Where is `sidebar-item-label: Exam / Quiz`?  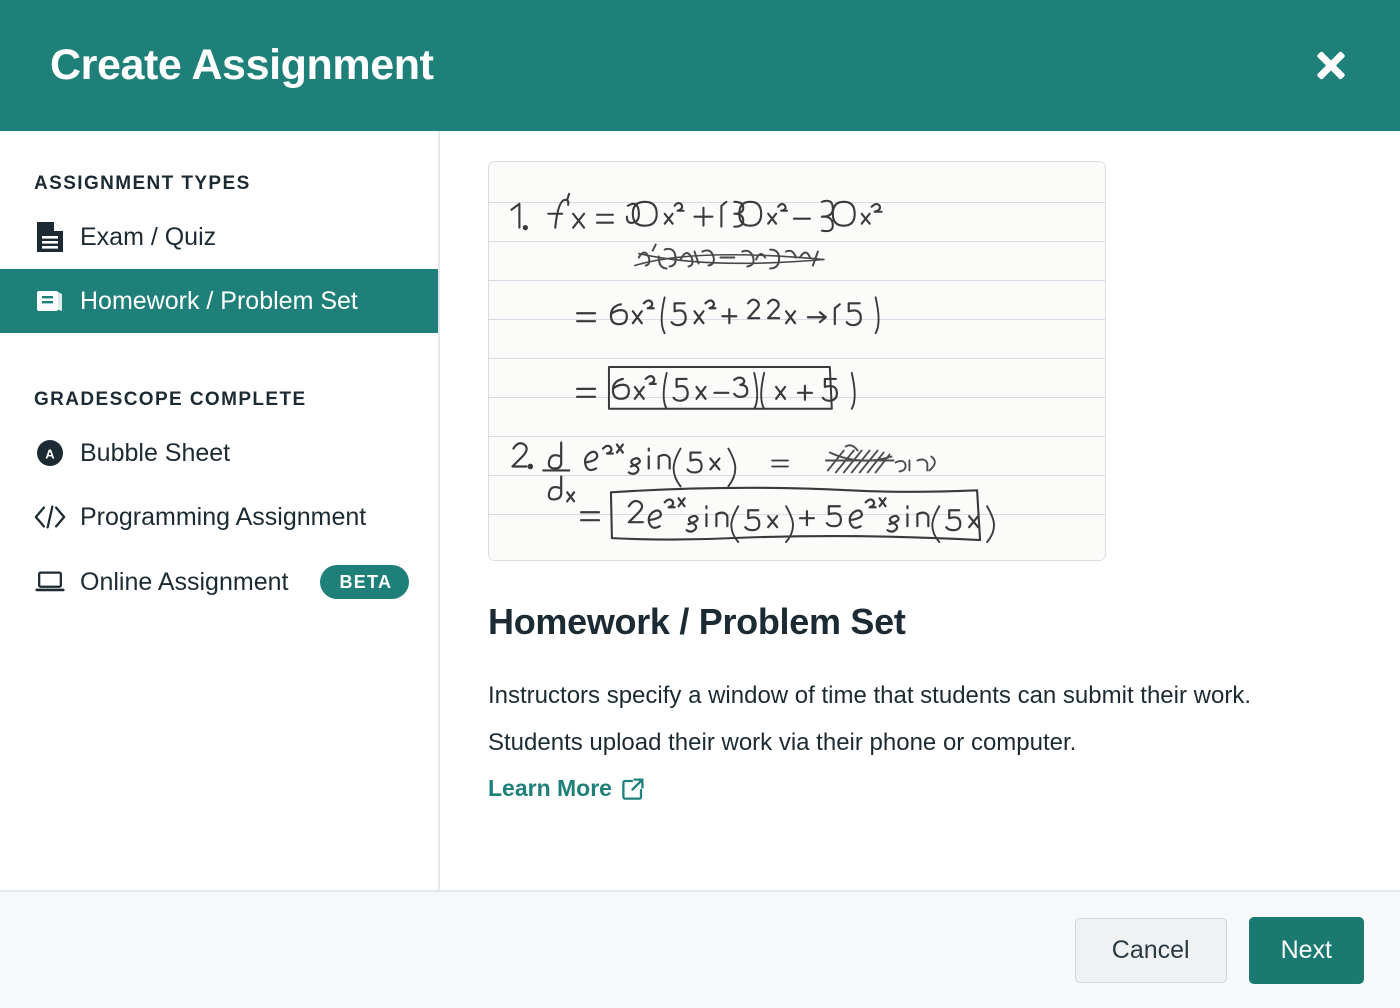
sidebar-item-label: Exam / Quiz is located at coordinates (148, 237).